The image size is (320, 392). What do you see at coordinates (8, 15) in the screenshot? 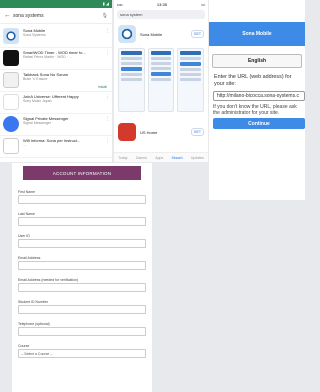
I see `back-arrow-icon: ←` at bounding box center [8, 15].